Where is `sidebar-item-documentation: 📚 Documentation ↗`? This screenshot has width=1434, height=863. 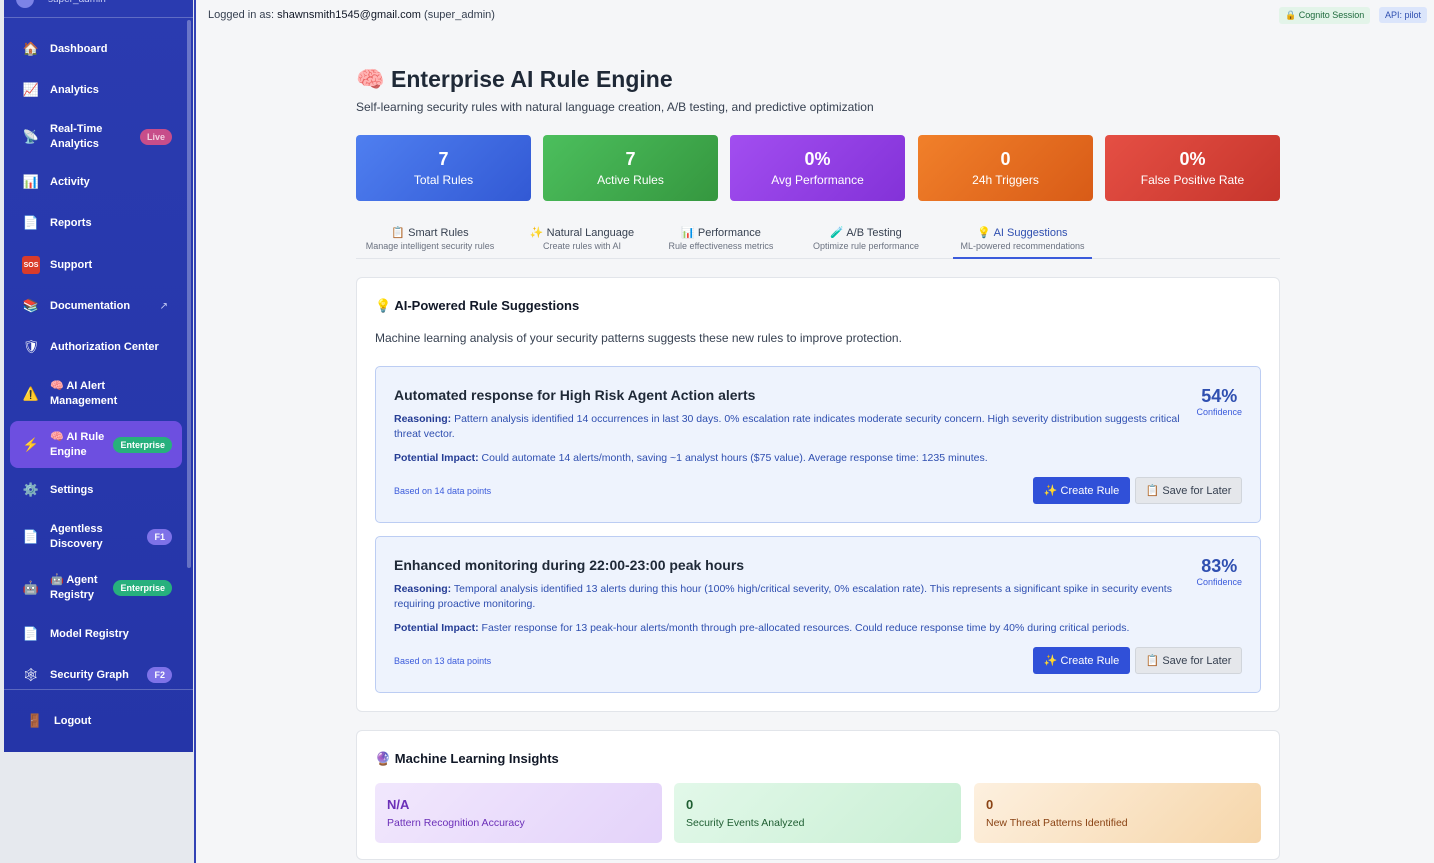
sidebar-item-documentation: 📚 Documentation ↗ is located at coordinates (96, 306).